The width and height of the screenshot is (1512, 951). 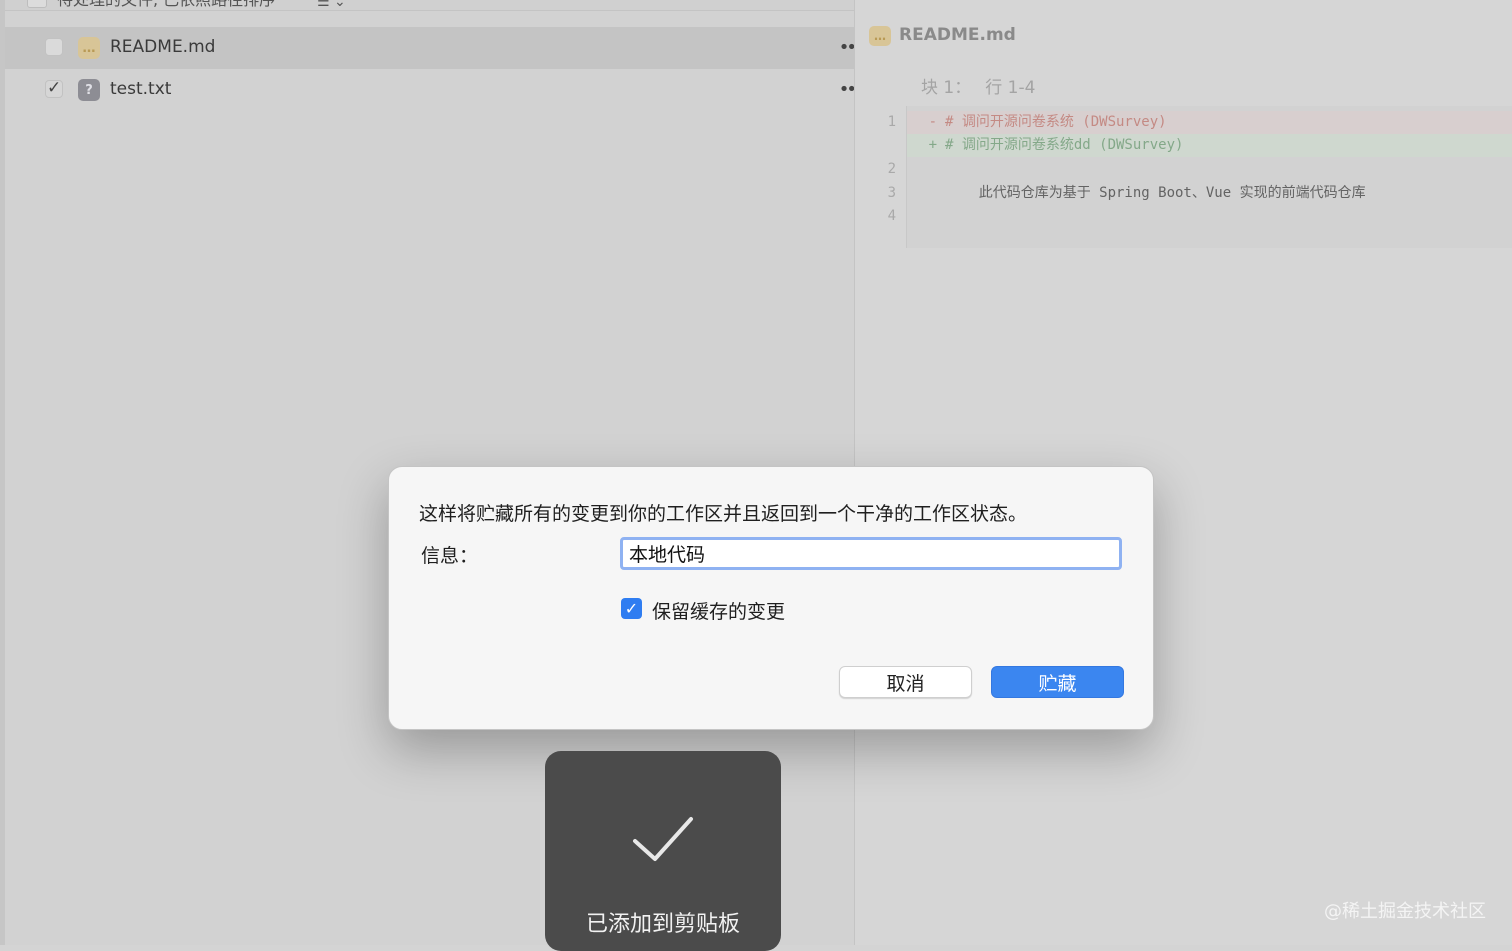 I want to click on info-label: 信息：, so click(x=450, y=556).